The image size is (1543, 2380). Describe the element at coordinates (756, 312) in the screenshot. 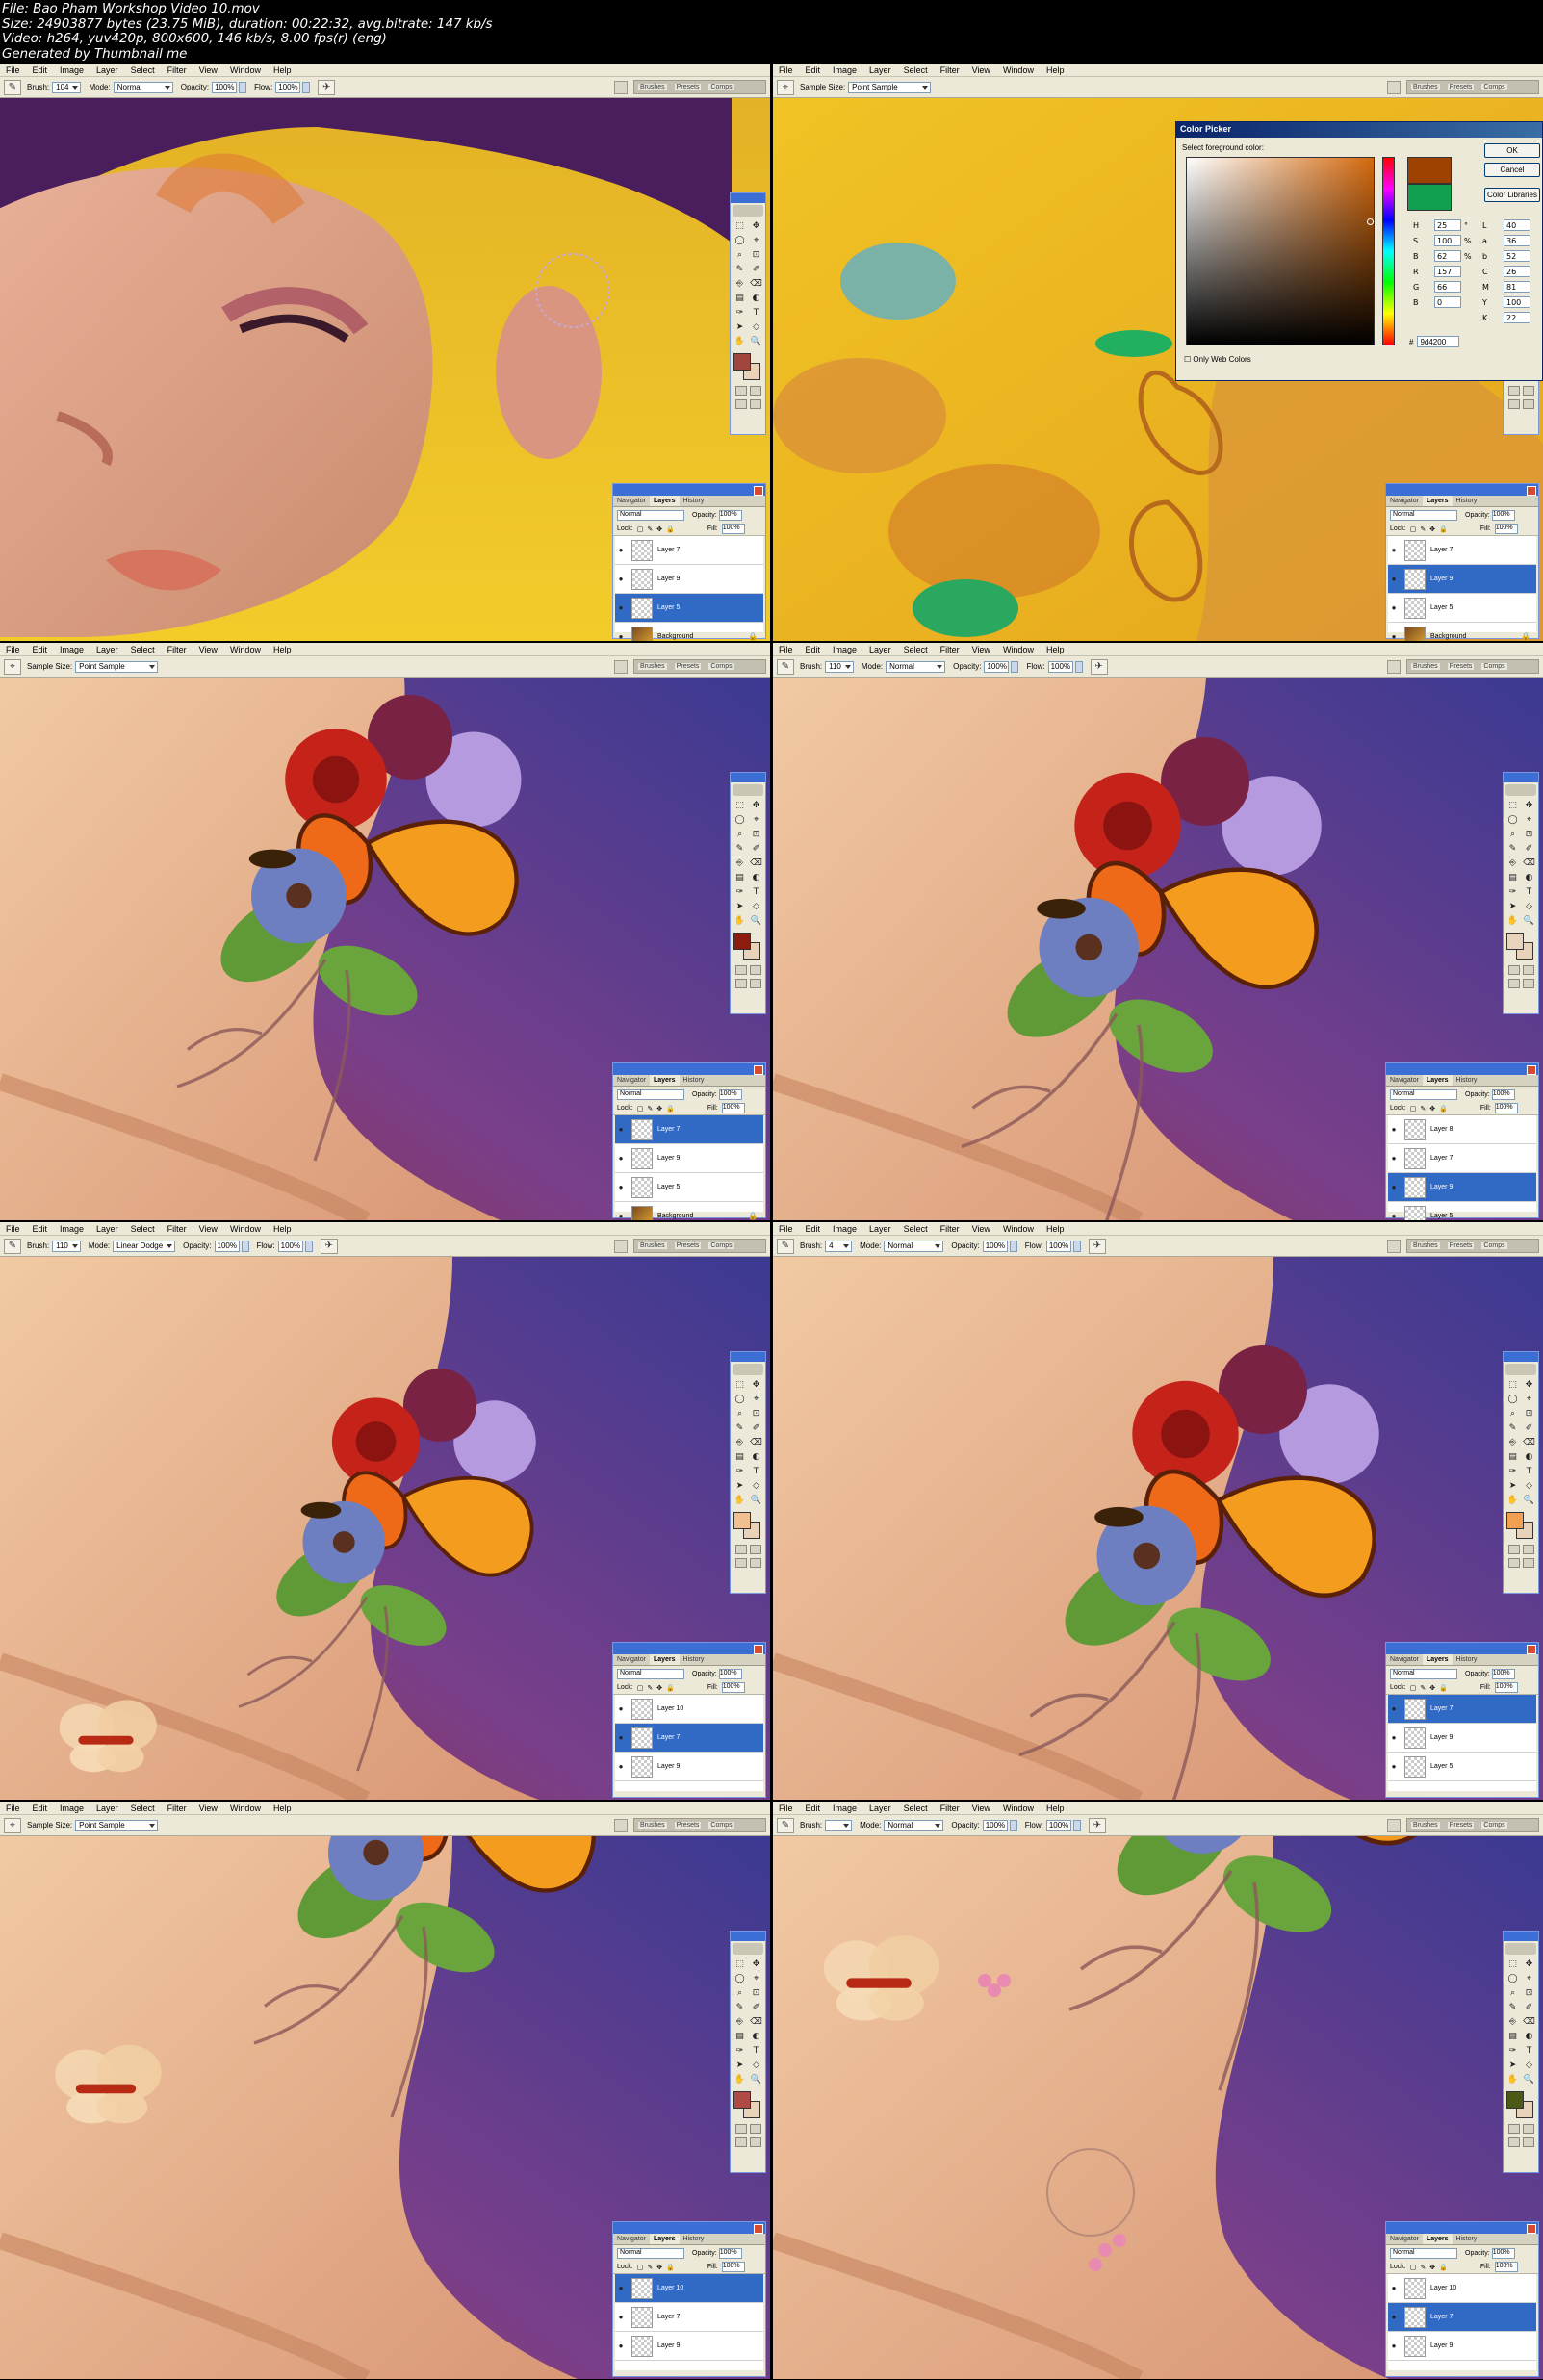

I see `tool-14-icon: T` at that location.